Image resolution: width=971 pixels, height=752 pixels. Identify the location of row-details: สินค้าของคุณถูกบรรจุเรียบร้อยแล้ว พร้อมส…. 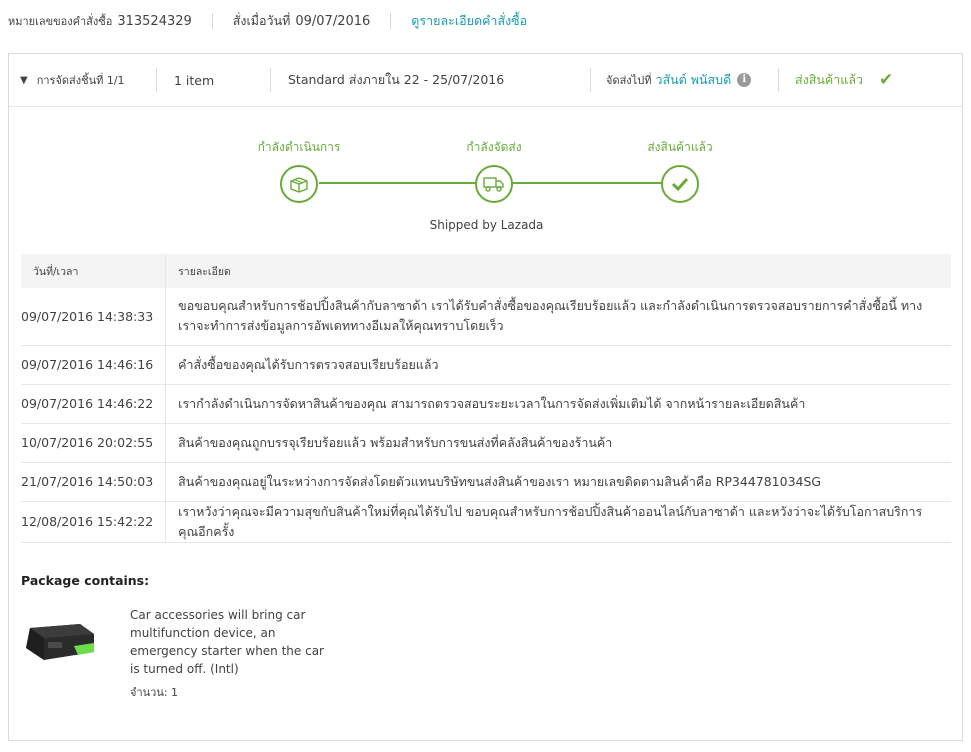
(558, 443).